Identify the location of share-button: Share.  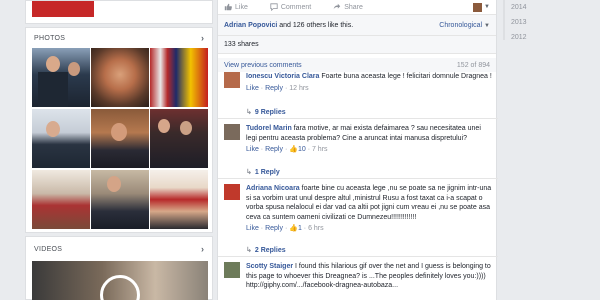
(348, 7).